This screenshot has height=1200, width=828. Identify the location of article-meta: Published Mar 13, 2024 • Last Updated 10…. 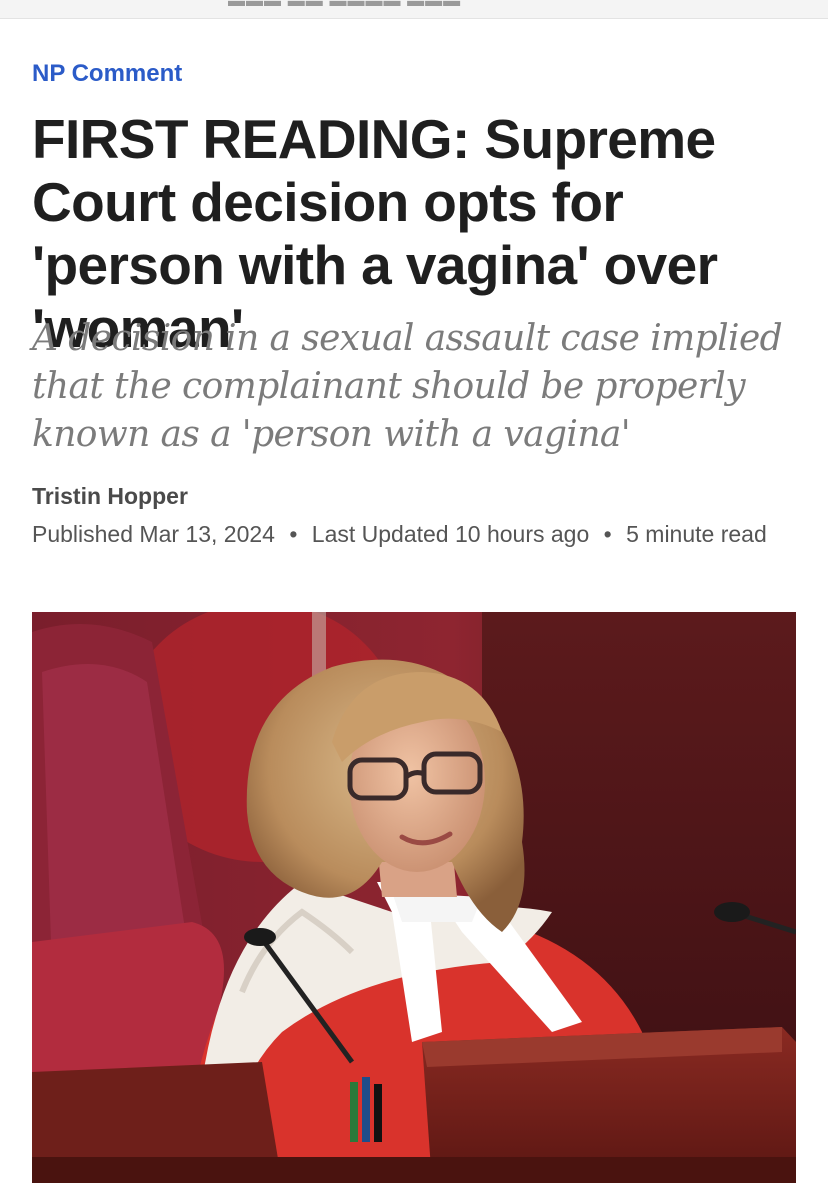
(417, 534).